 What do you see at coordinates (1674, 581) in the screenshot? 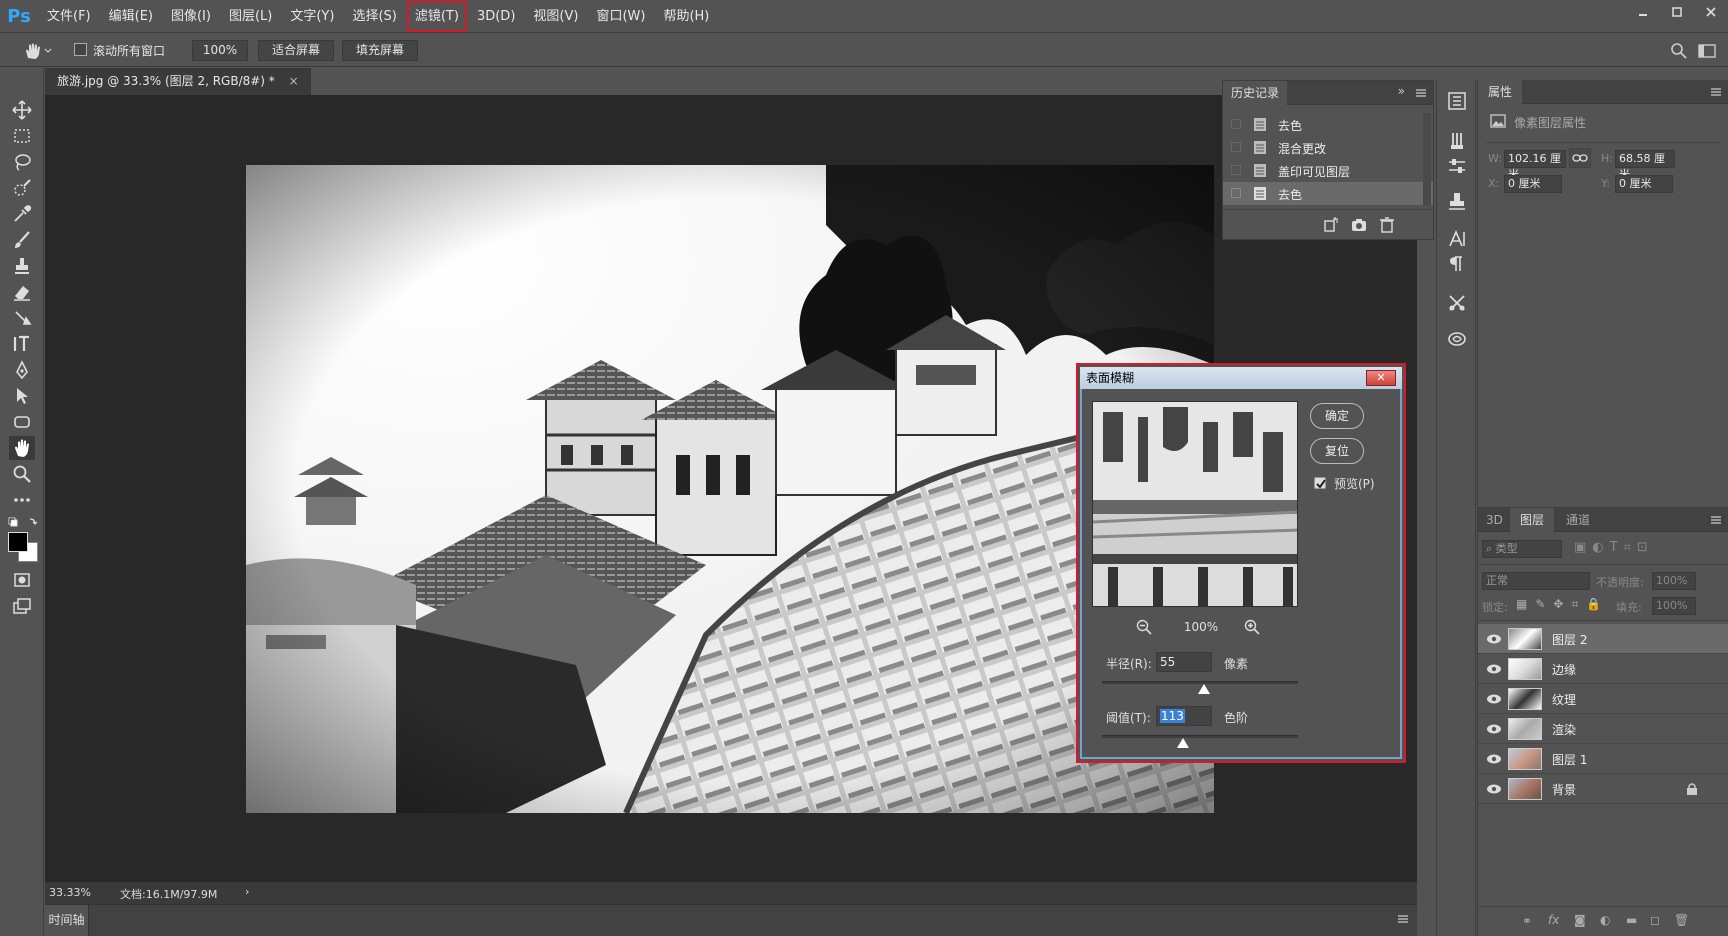
I see `opacity-field: 100%` at bounding box center [1674, 581].